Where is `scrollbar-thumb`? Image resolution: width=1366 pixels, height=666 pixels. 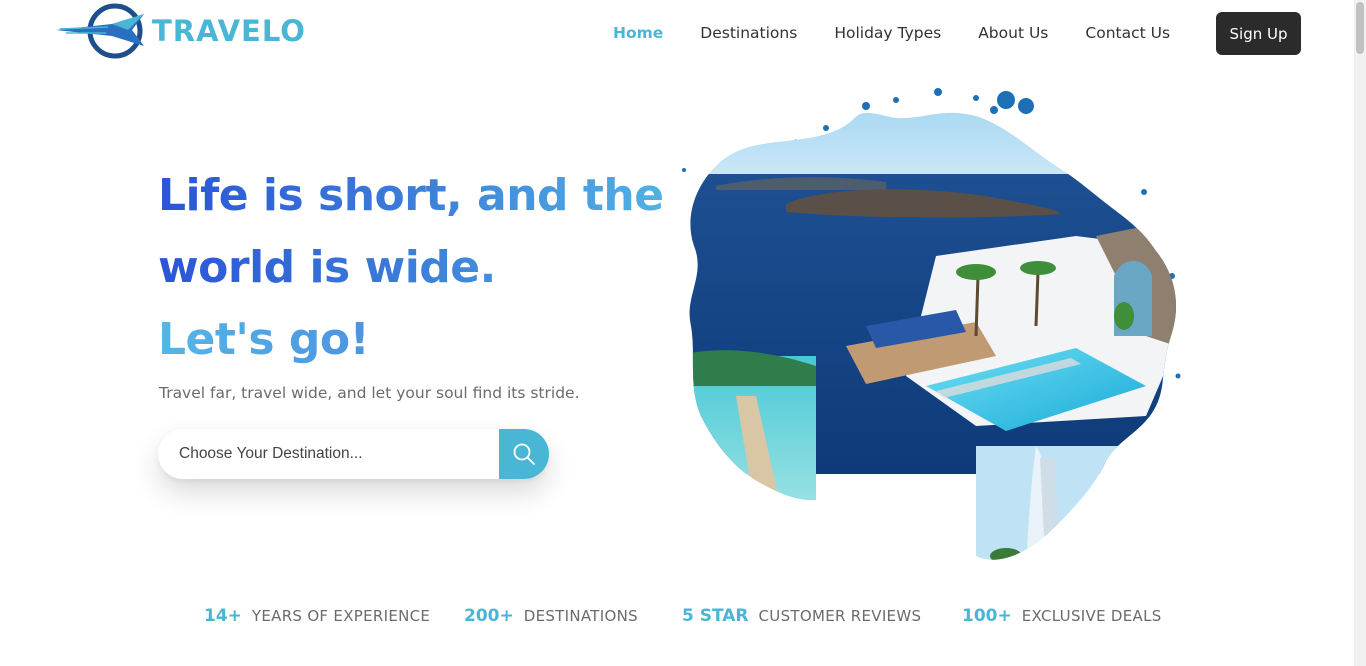
scrollbar-thumb is located at coordinates (1360, 28).